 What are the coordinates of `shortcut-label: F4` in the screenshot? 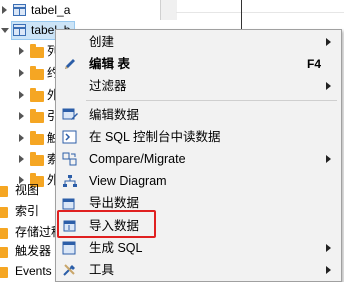 It's located at (313, 64).